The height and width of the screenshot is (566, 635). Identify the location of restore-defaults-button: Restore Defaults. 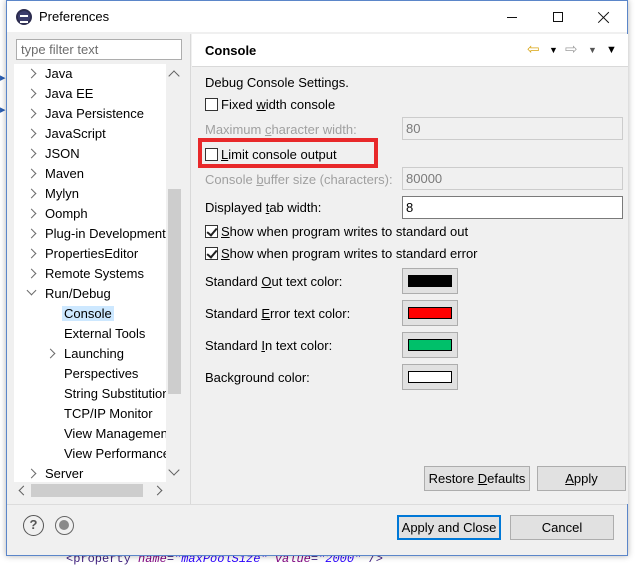
(477, 478).